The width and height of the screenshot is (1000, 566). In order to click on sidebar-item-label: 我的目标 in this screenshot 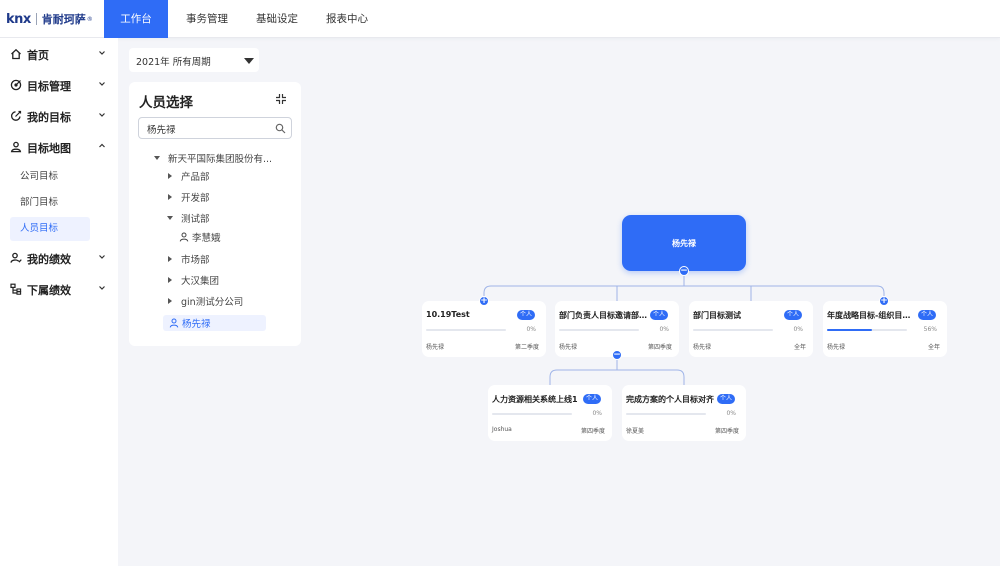, I will do `click(49, 117)`.